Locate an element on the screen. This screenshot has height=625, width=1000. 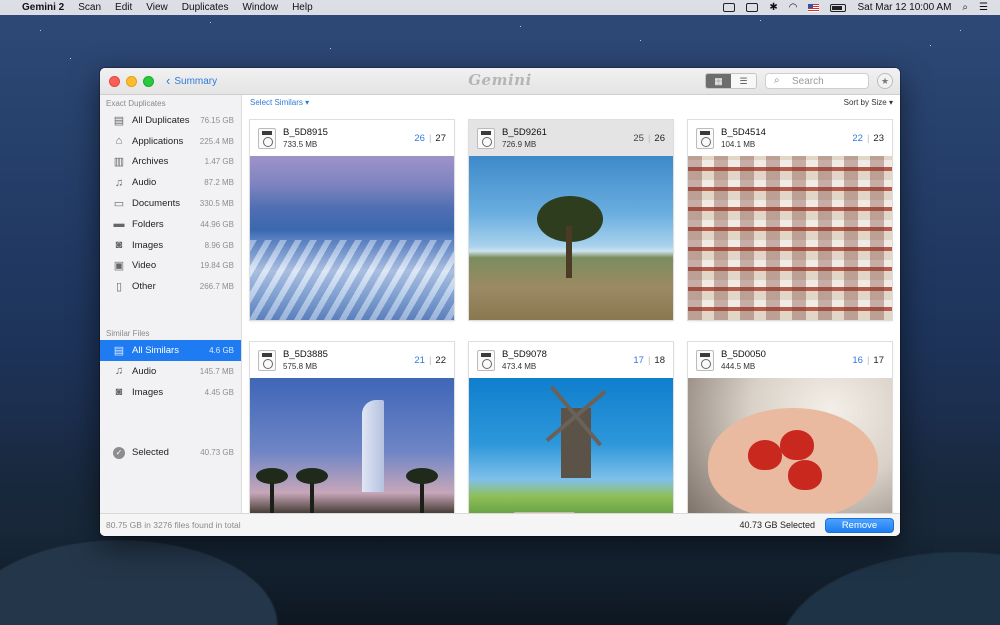
file-name: B_5D9261 is located at coordinates (524, 132).